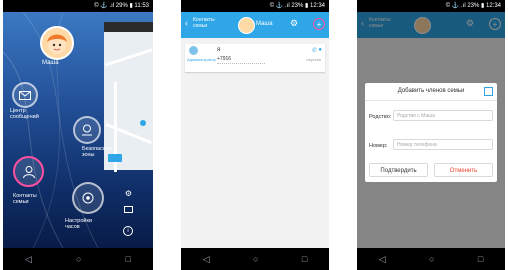 The width and height of the screenshot is (508, 270). I want to click on add-contact-button: +, so click(319, 24).